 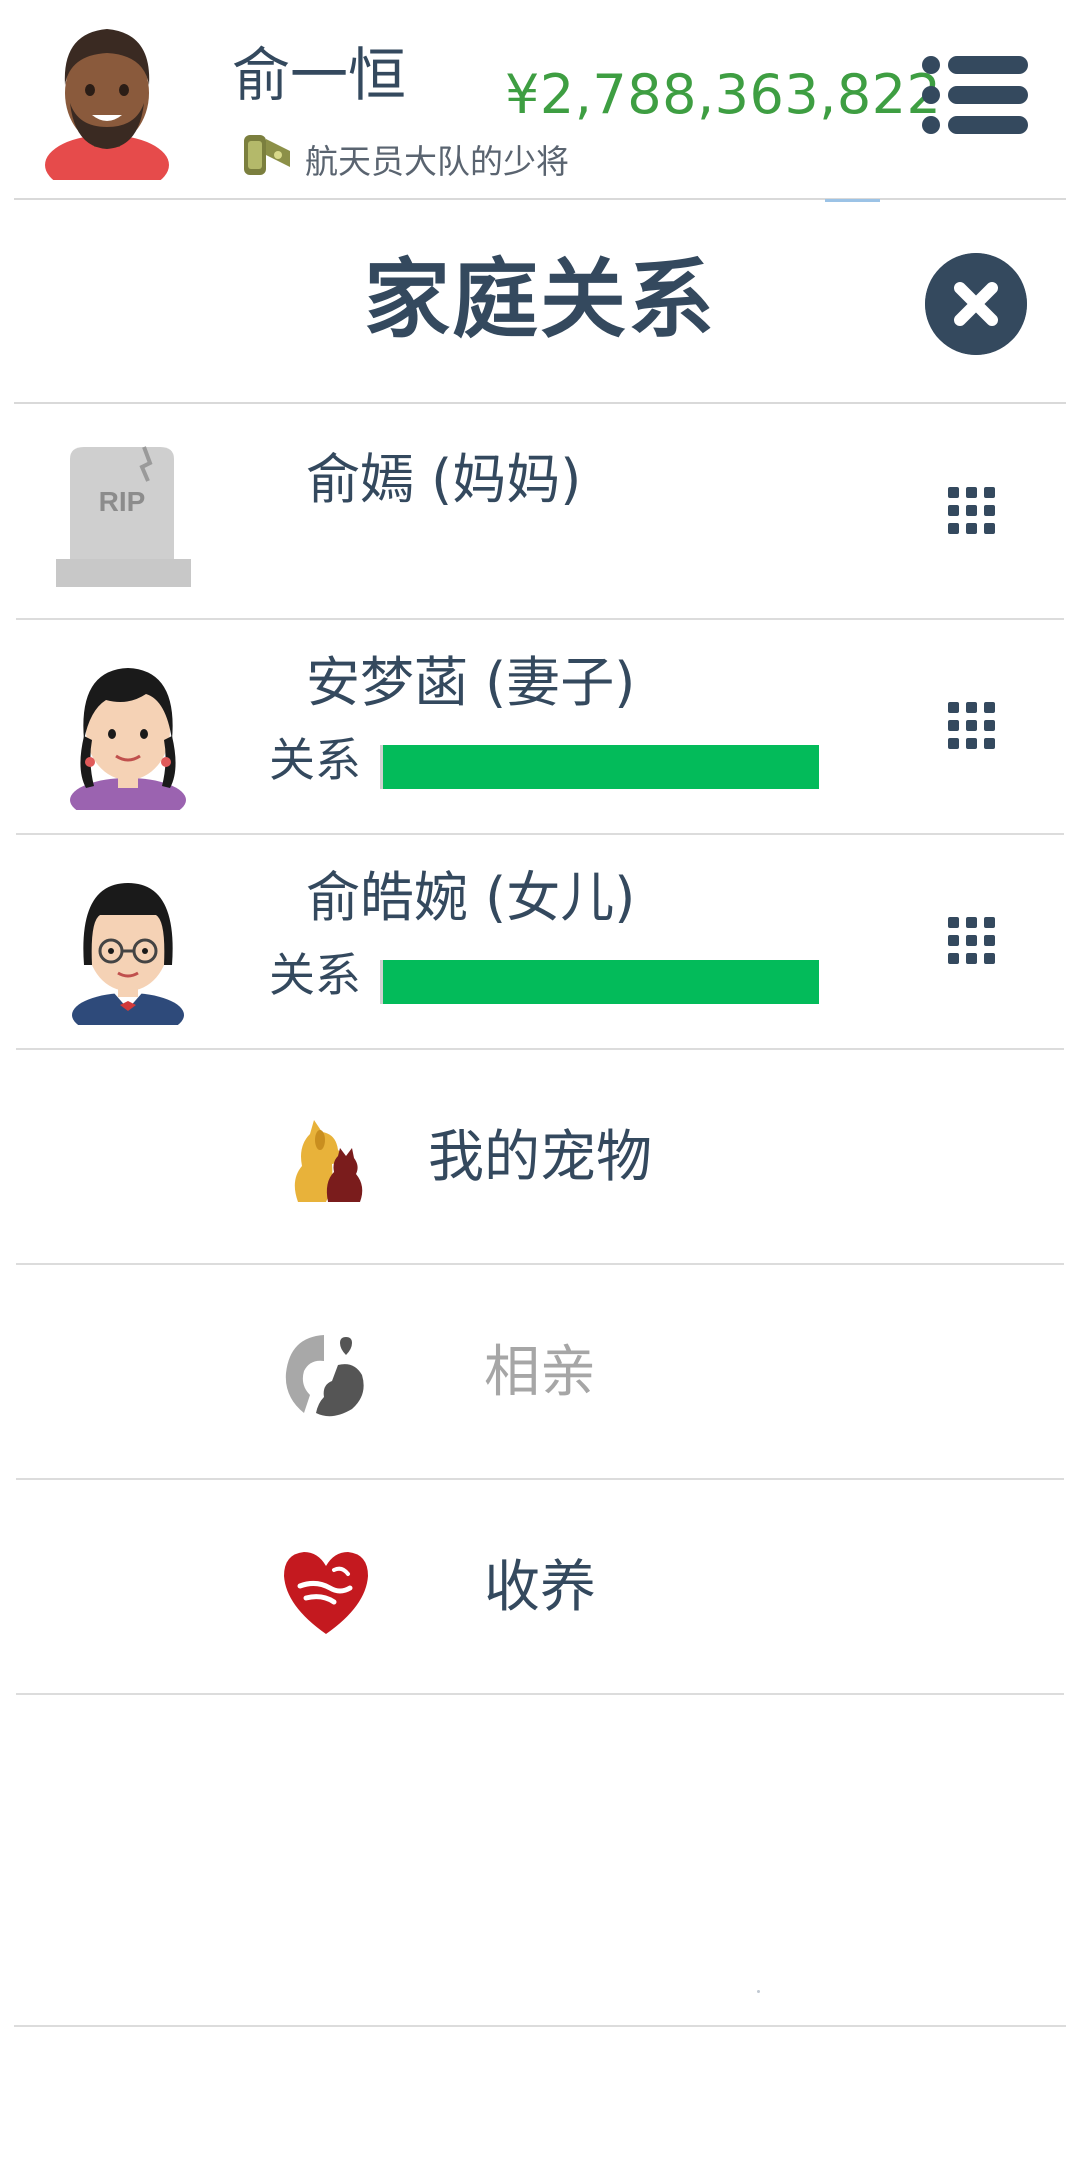 I want to click on title-divider, so click(x=540, y=403).